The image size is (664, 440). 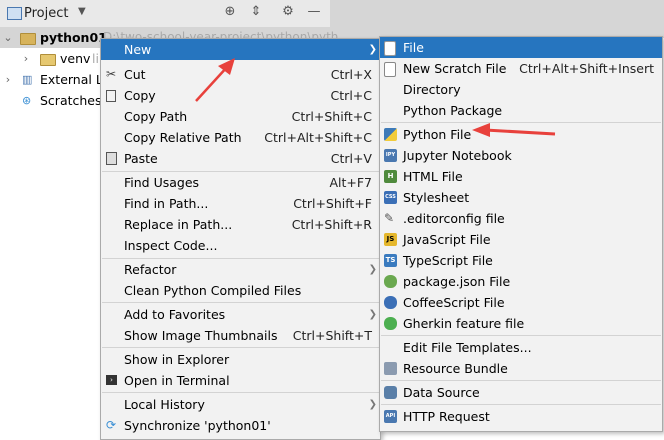 I want to click on collapse-all-icon: ⇕, so click(x=256, y=12).